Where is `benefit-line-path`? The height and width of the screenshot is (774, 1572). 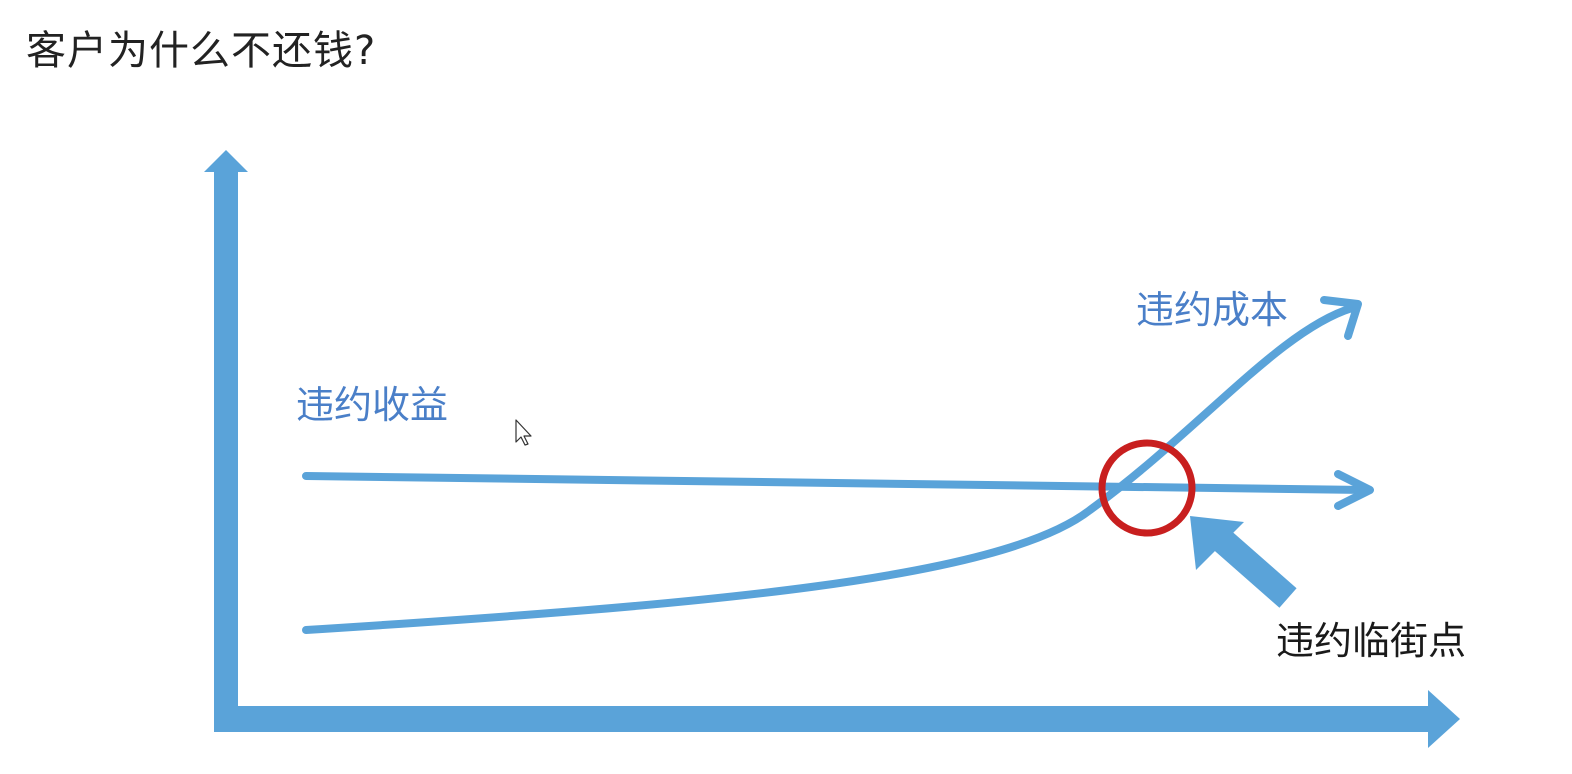 benefit-line-path is located at coordinates (836, 483).